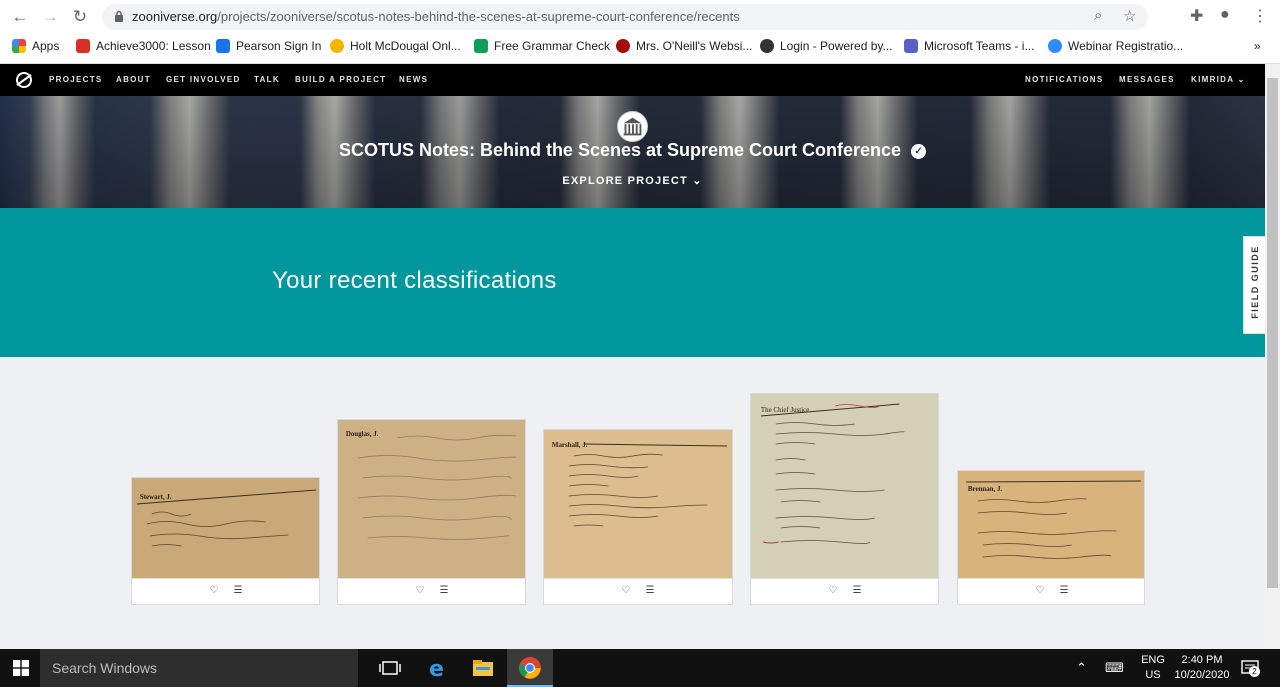 The width and height of the screenshot is (1280, 687). What do you see at coordinates (225, 528) in the screenshot?
I see `subject-thumbnail: Stewart, J.` at bounding box center [225, 528].